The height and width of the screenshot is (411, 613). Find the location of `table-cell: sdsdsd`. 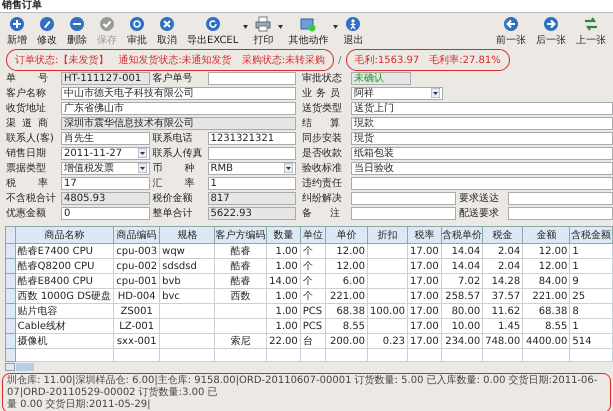

table-cell: sdsdsd is located at coordinates (187, 266).